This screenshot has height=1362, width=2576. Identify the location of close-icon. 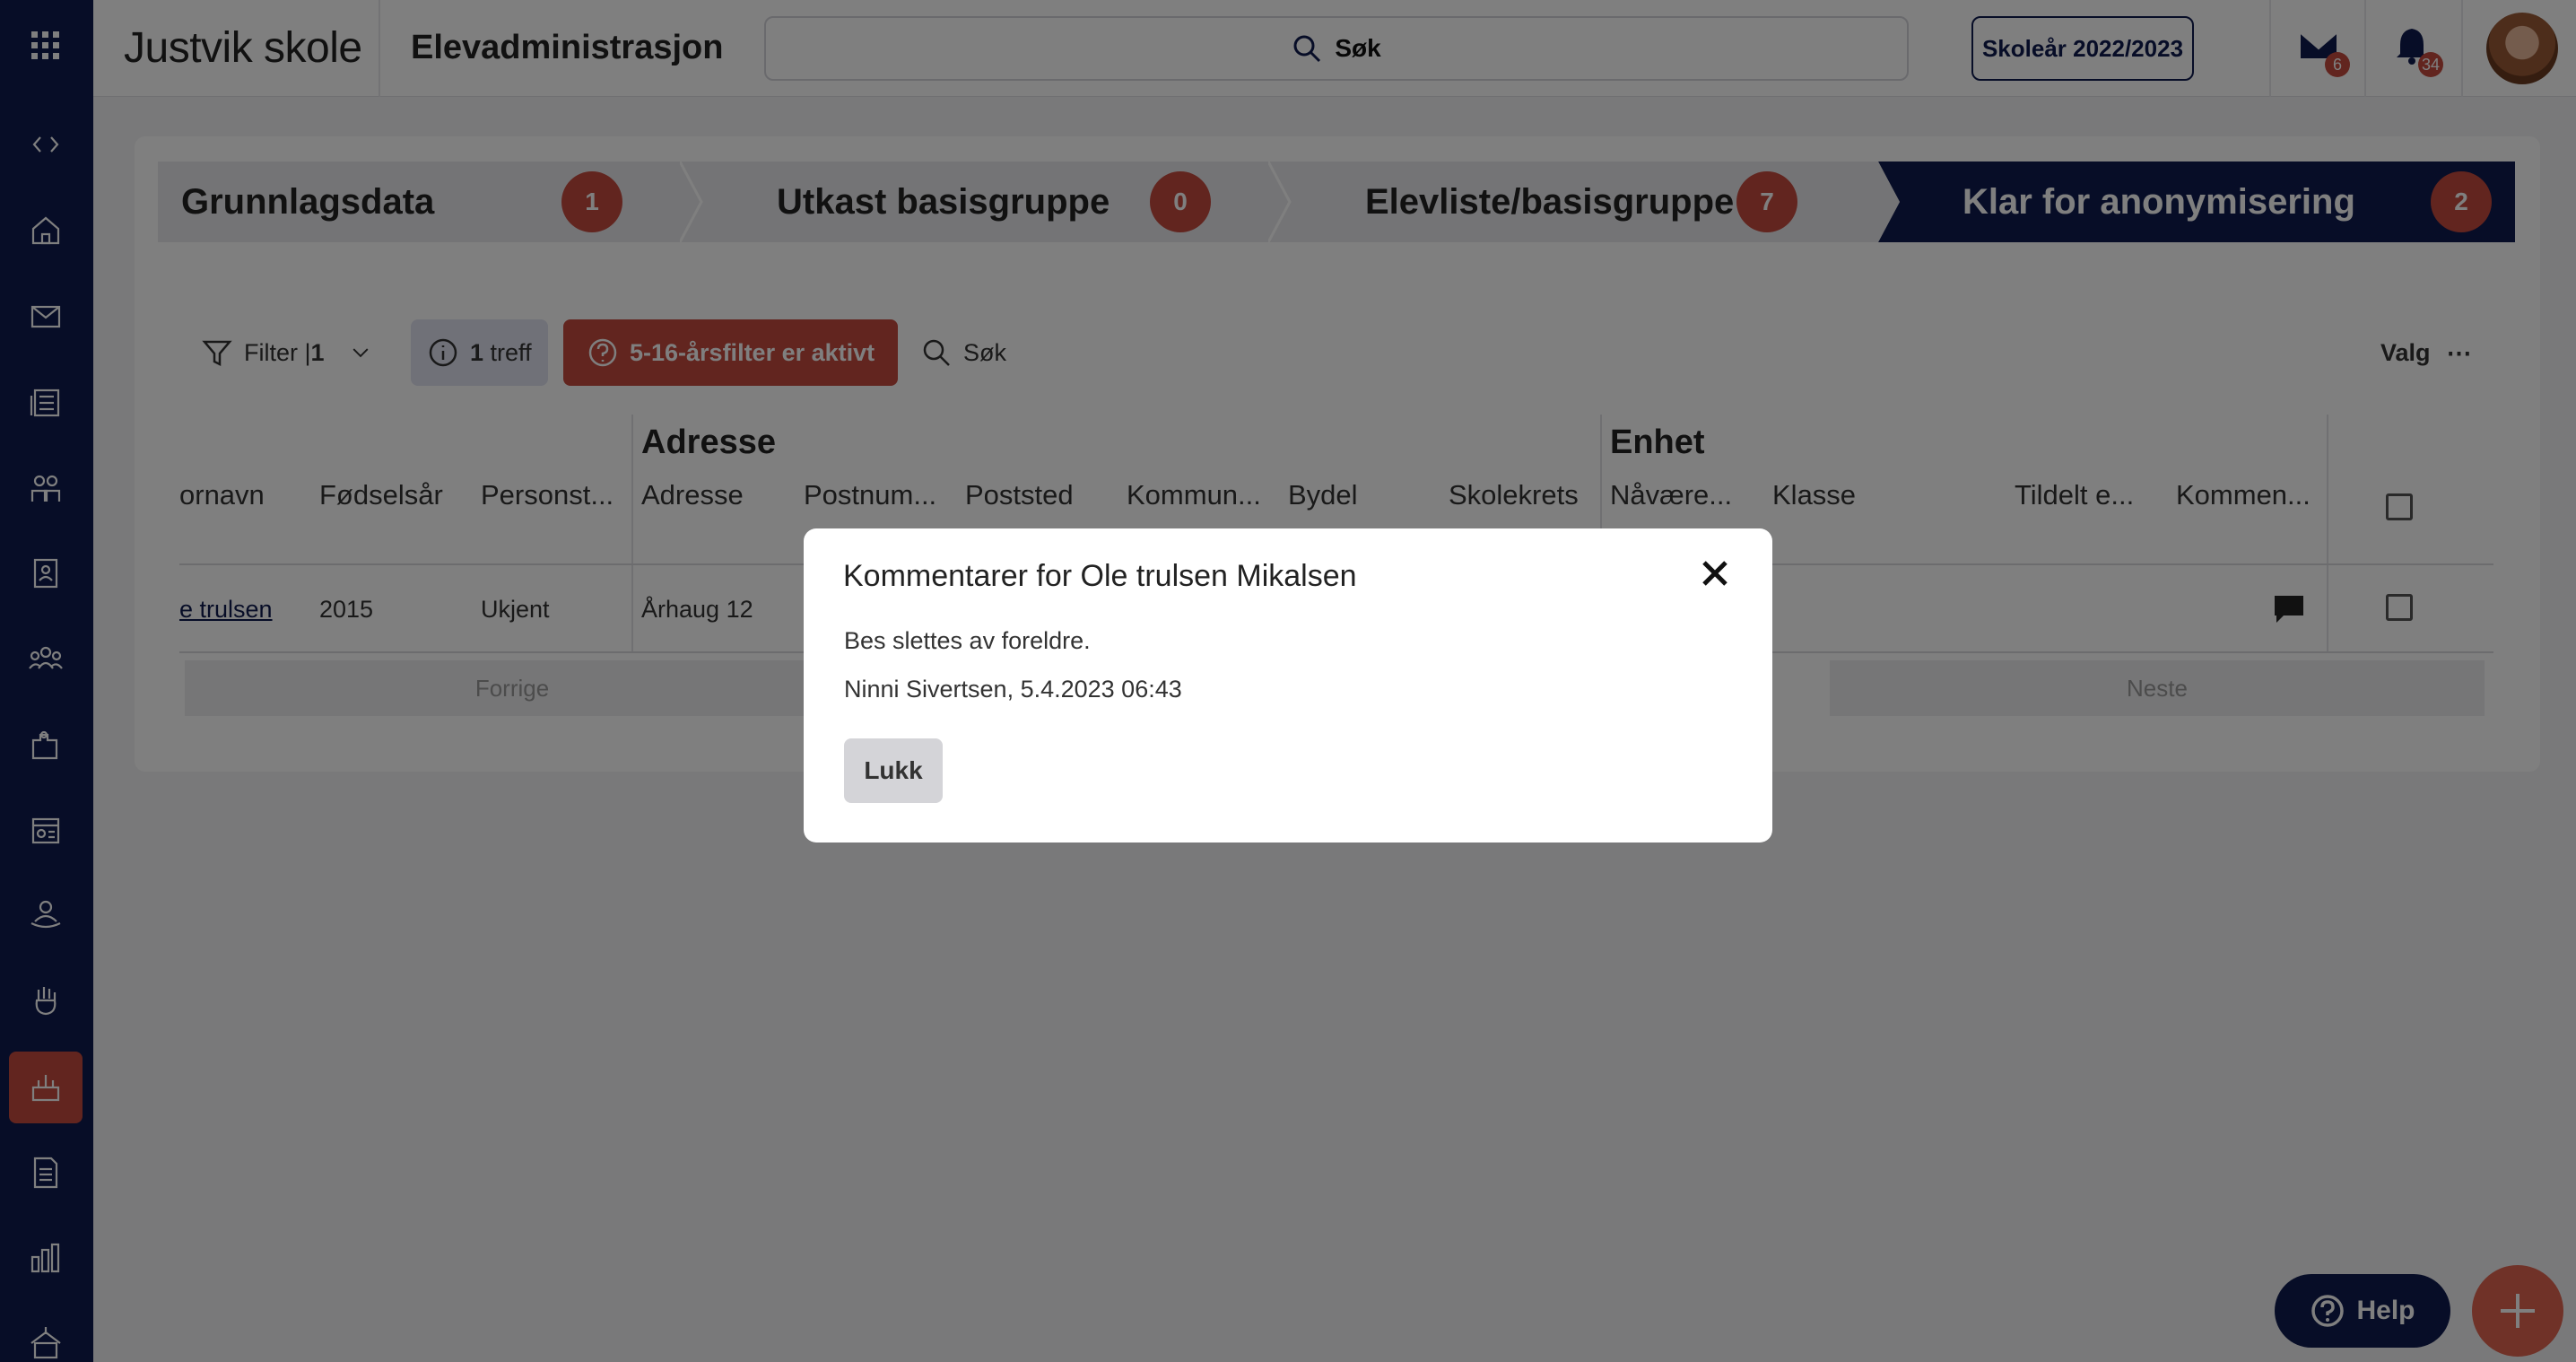
(1715, 573).